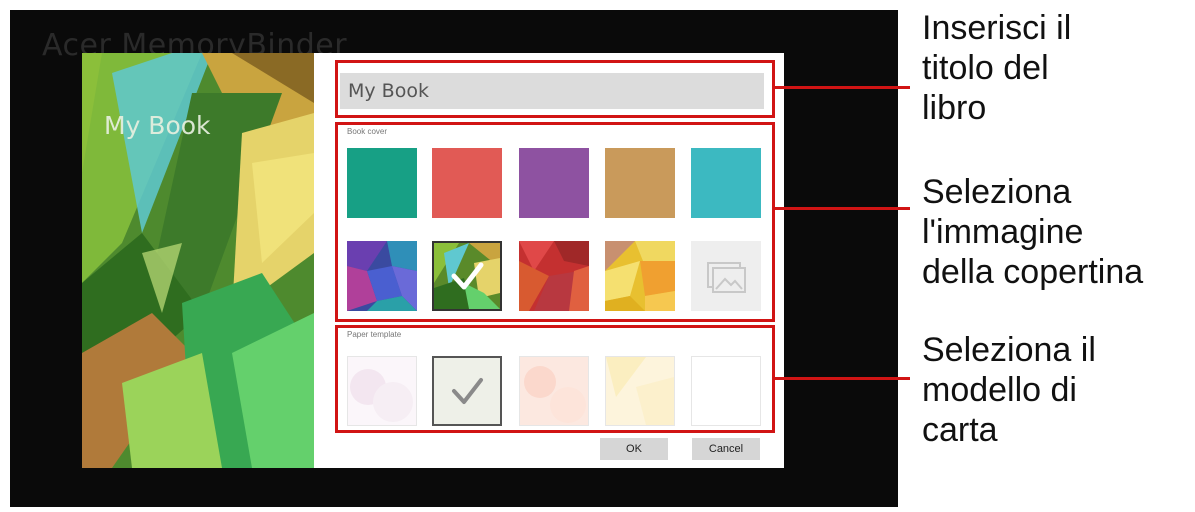  I want to click on ok-button: OK, so click(634, 449).